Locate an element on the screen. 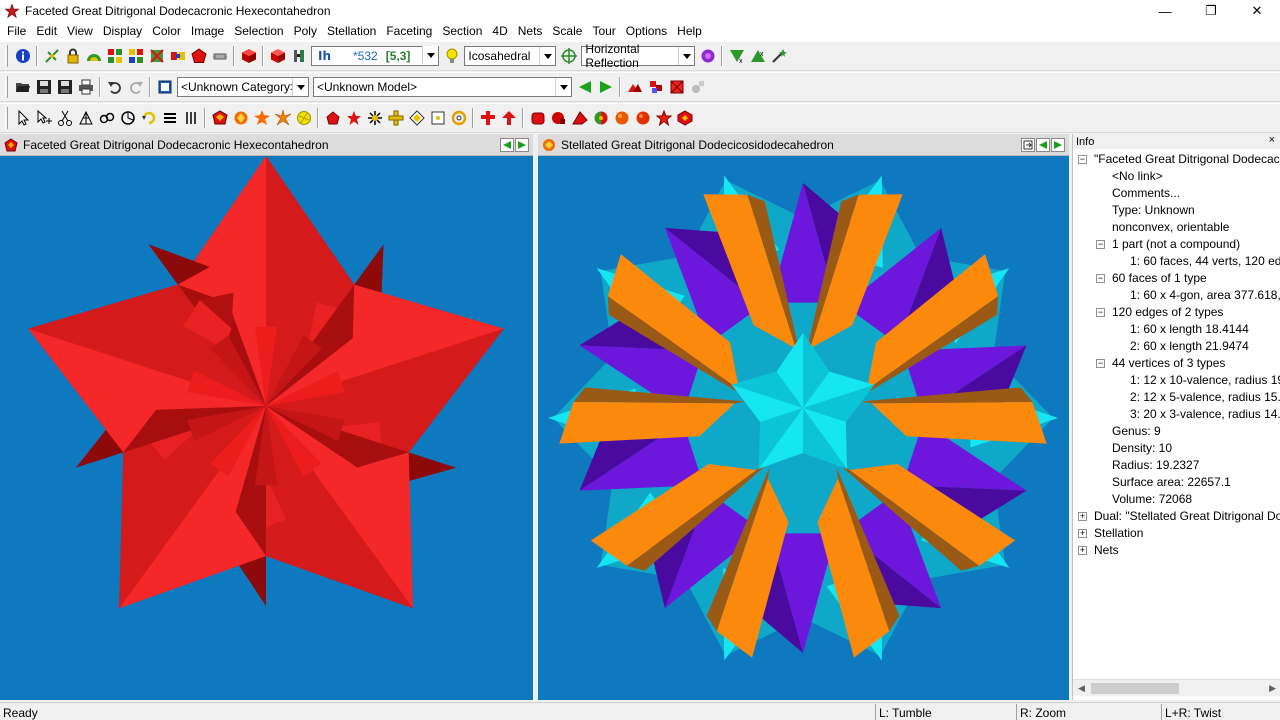 The image size is (1280, 720). tree-item: 120 edges of 2 types is located at coordinates (1167, 312).